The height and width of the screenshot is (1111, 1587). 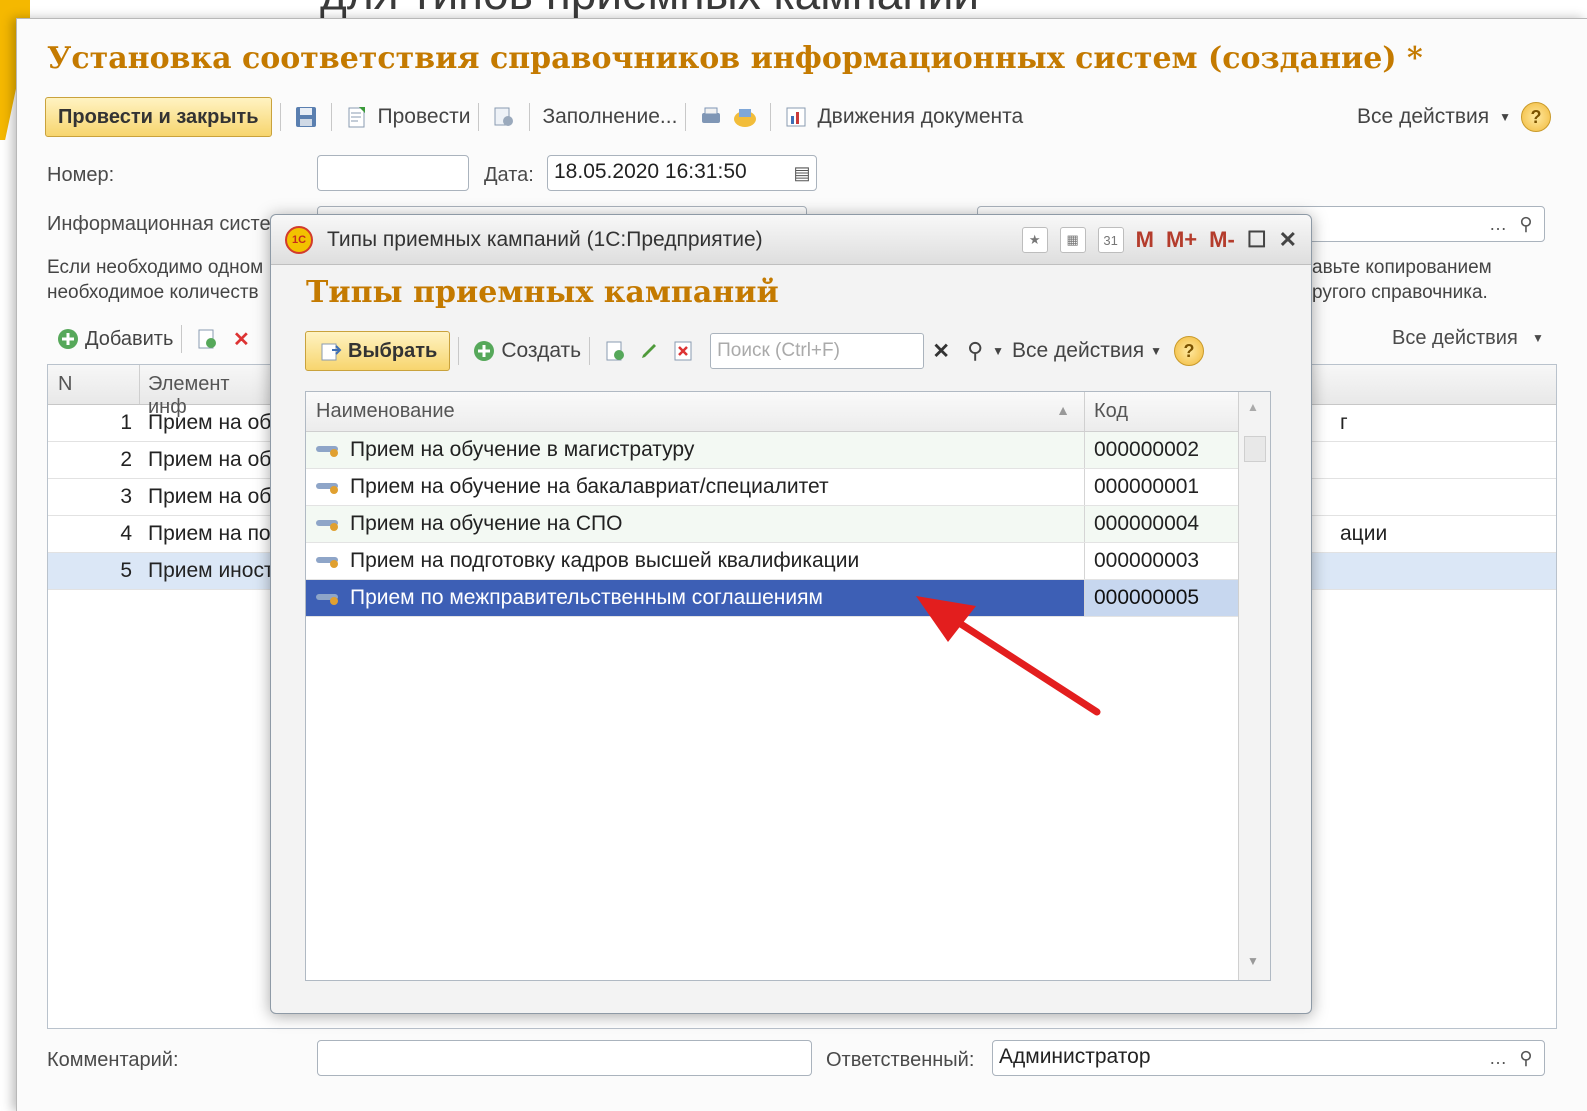 I want to click on close-icon: ✕, so click(x=1288, y=240).